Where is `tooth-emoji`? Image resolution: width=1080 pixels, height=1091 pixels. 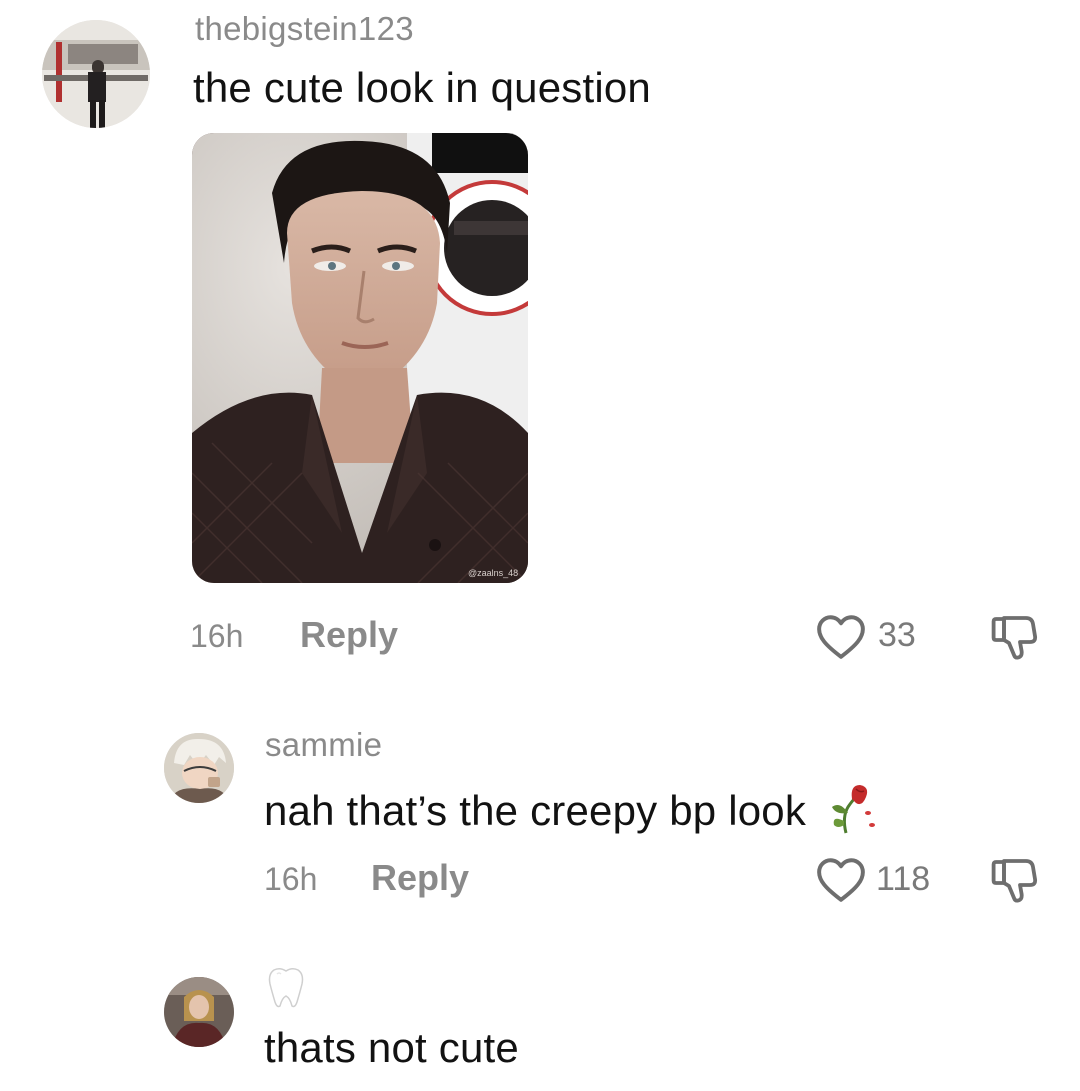
tooth-emoji is located at coordinates (286, 988).